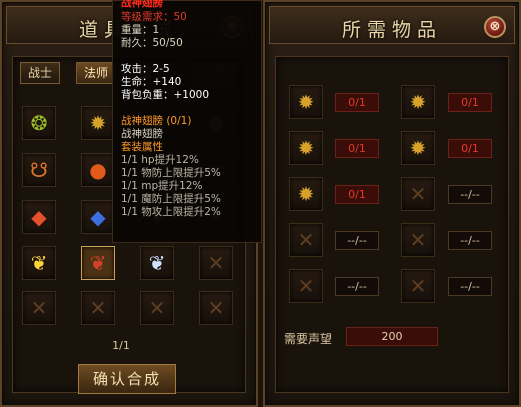 Image resolution: width=521 pixels, height=407 pixels. What do you see at coordinates (96, 73) in the screenshot?
I see `tab-mage: 法师` at bounding box center [96, 73].